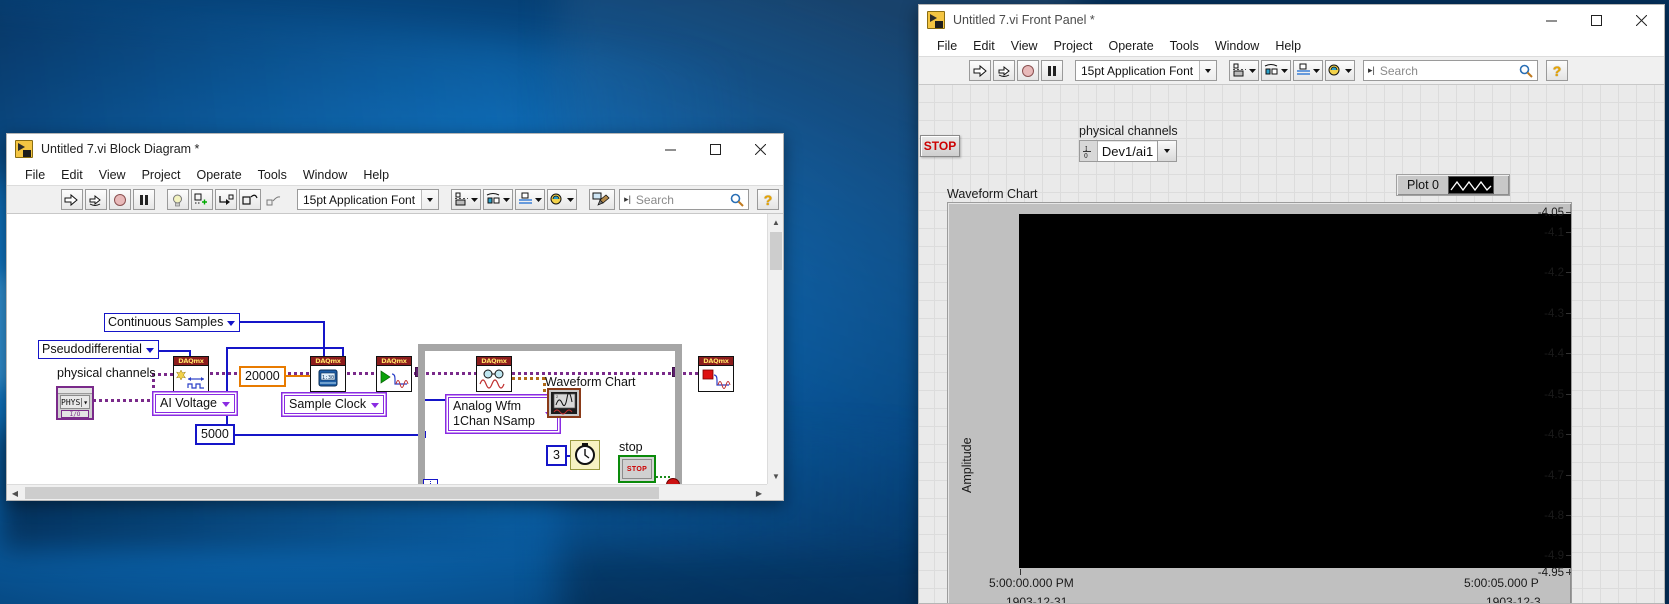 Image resolution: width=1669 pixels, height=604 pixels. I want to click on plot-legend: Plot 0, so click(1453, 185).